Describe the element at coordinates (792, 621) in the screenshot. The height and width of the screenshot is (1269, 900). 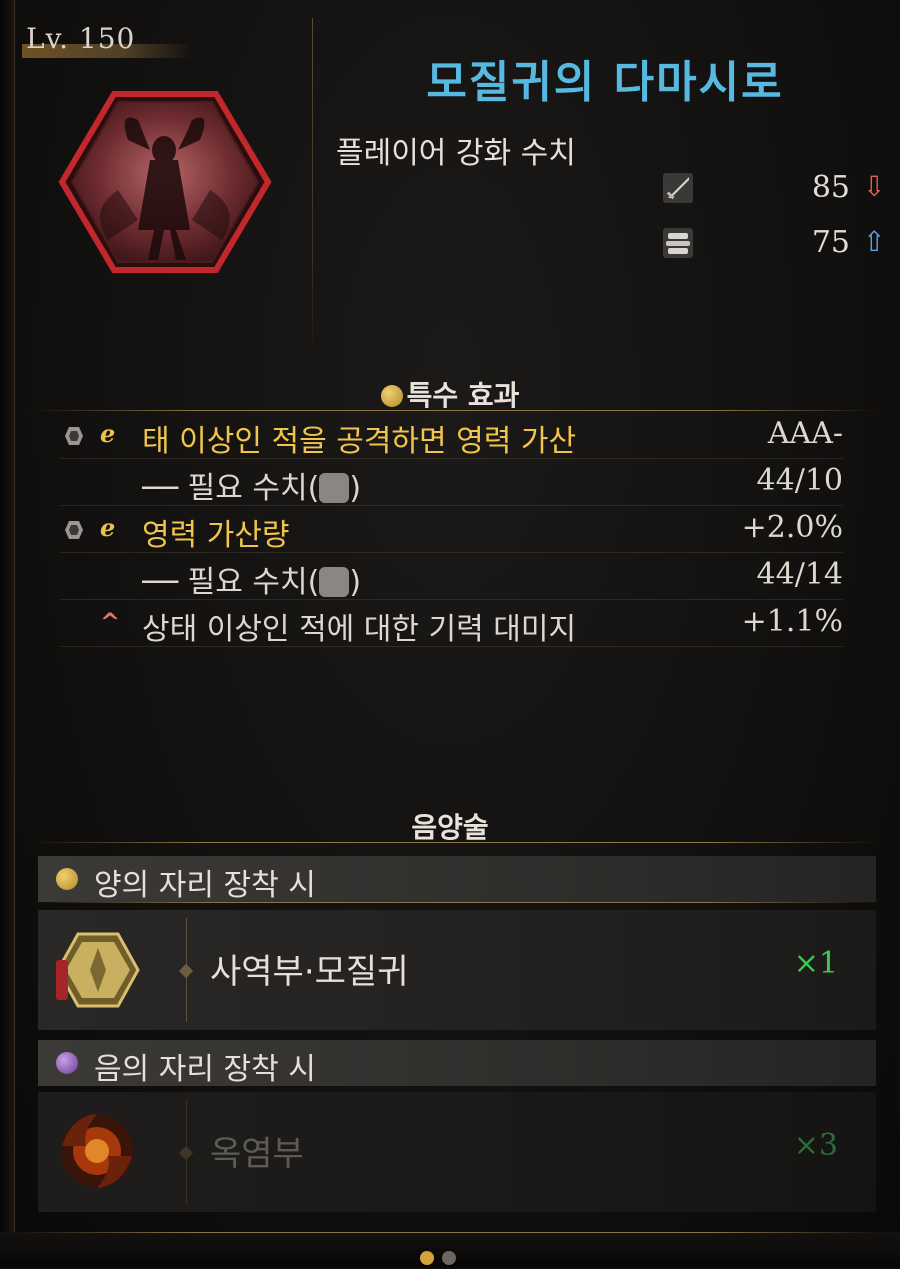
I see `effect-value: +1.1%` at that location.